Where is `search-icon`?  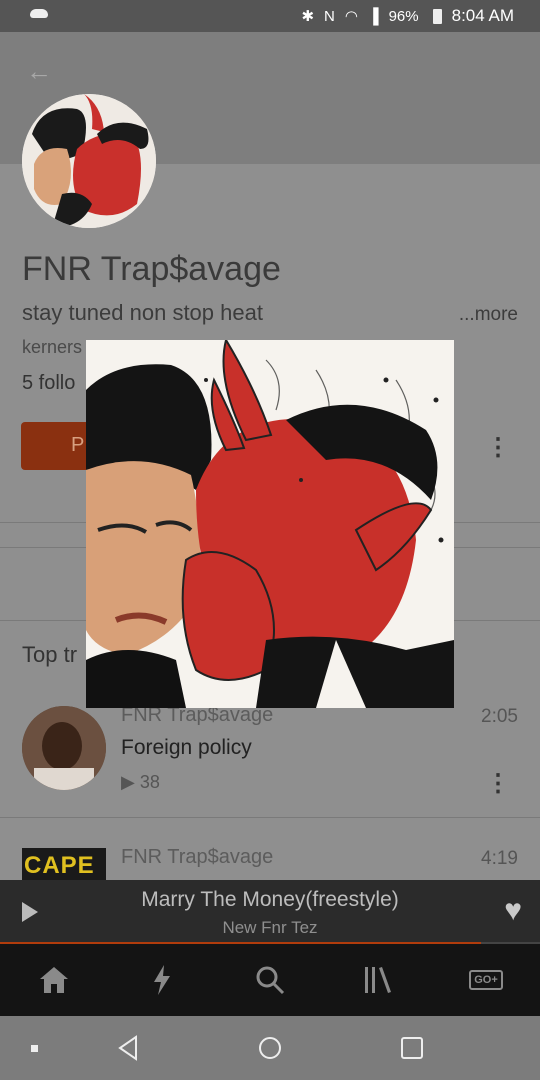
search-icon is located at coordinates (270, 980).